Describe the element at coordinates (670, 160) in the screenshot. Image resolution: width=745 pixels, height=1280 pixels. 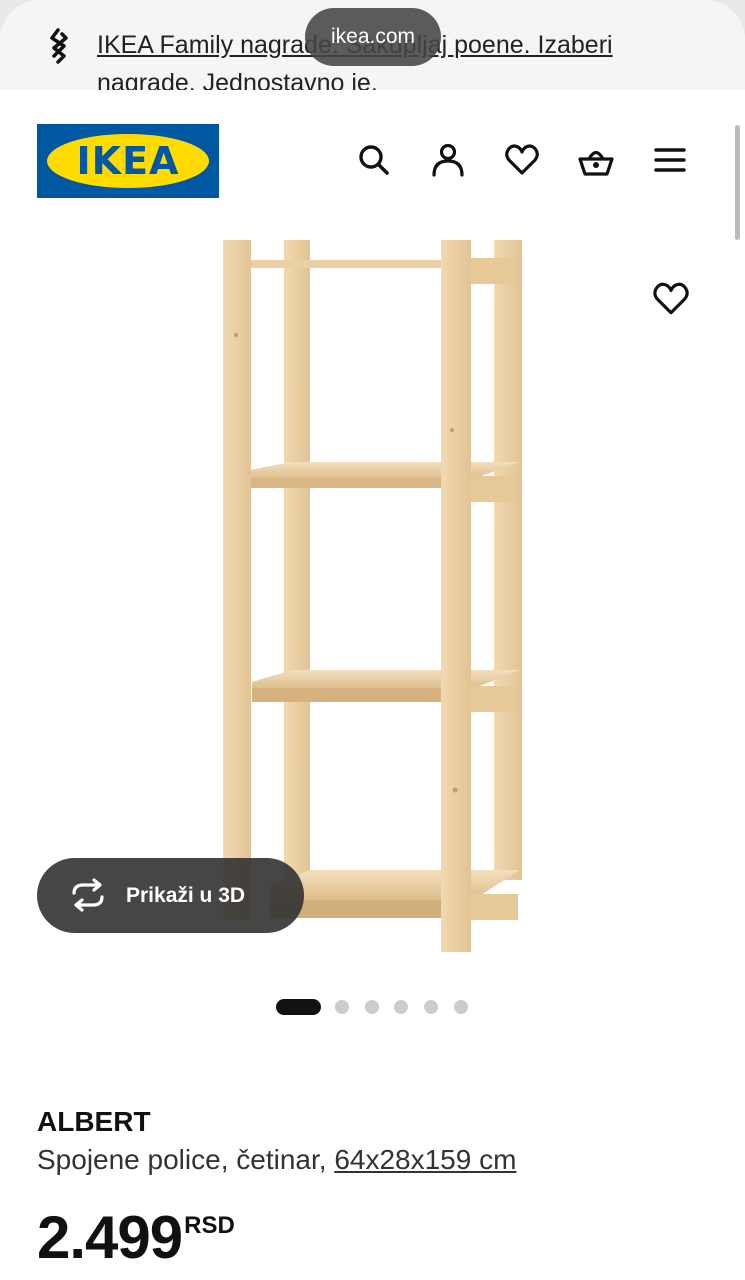
I see `menu-icon` at that location.